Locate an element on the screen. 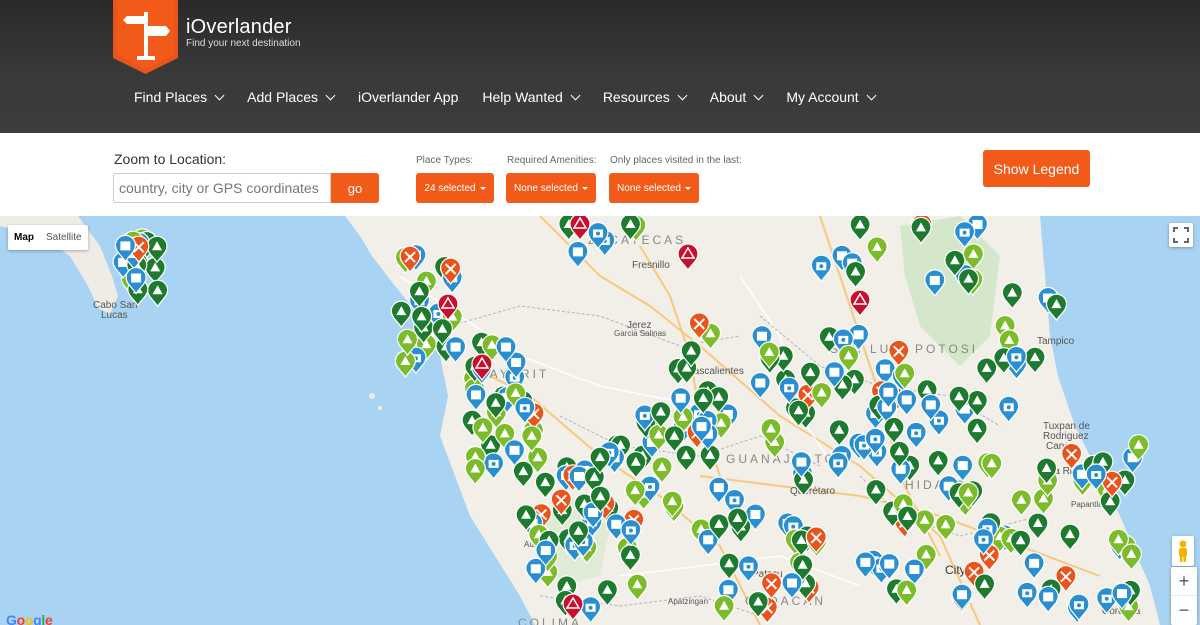  street-view-pegman is located at coordinates (1183, 551).